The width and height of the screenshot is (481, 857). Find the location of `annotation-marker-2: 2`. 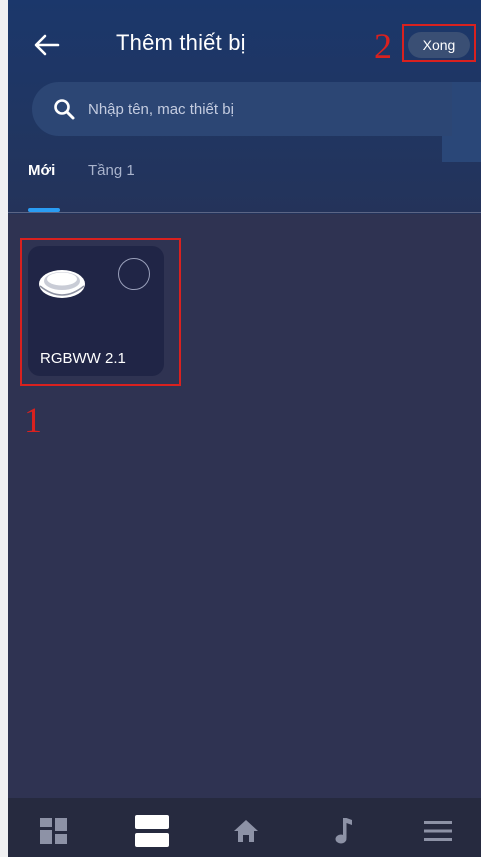

annotation-marker-2: 2 is located at coordinates (383, 46).